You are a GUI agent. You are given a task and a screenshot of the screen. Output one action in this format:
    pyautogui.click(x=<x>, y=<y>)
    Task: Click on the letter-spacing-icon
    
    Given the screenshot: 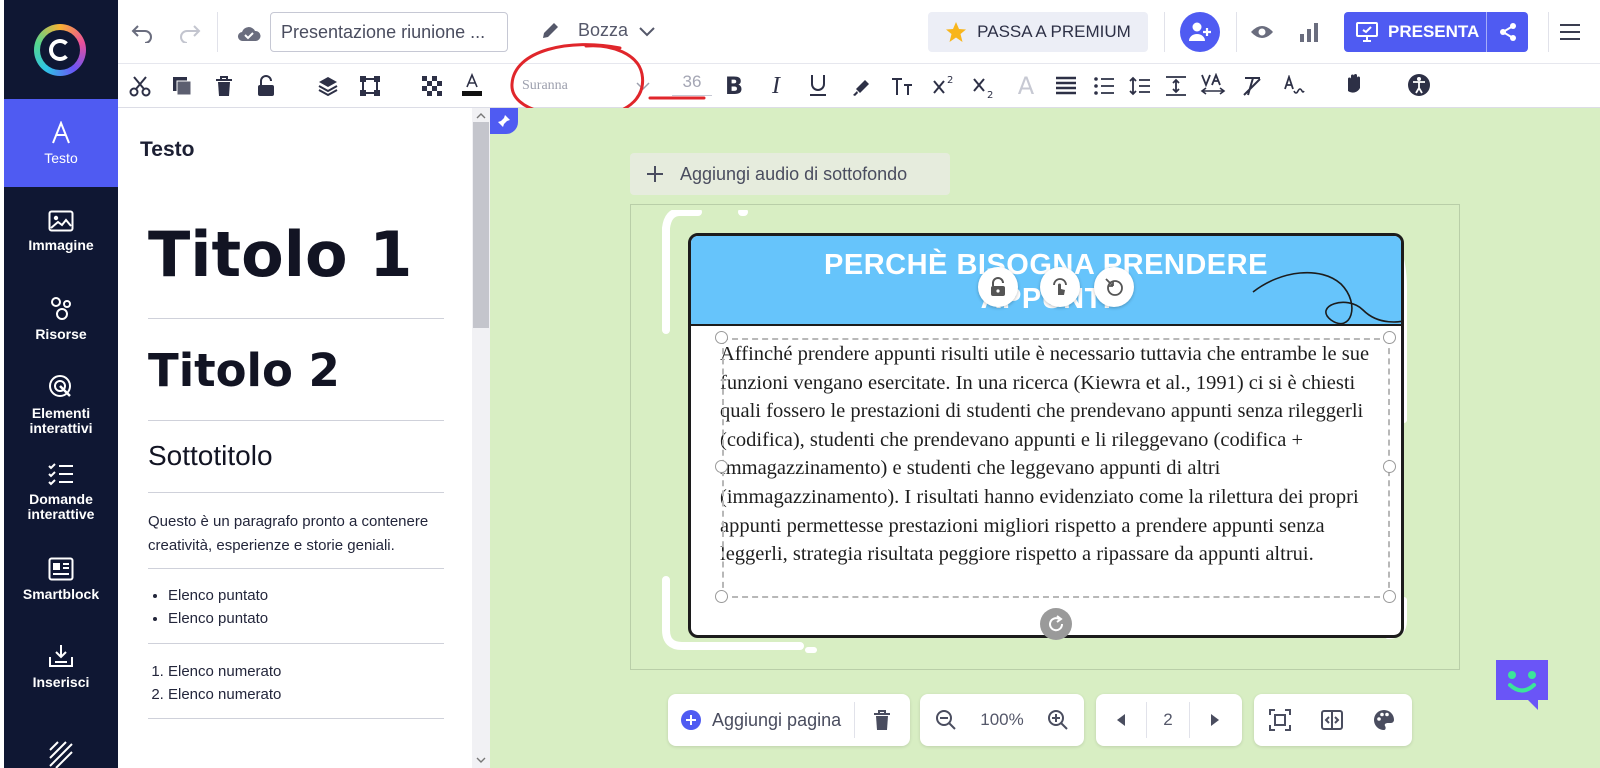 What is the action you would take?
    pyautogui.click(x=1213, y=85)
    